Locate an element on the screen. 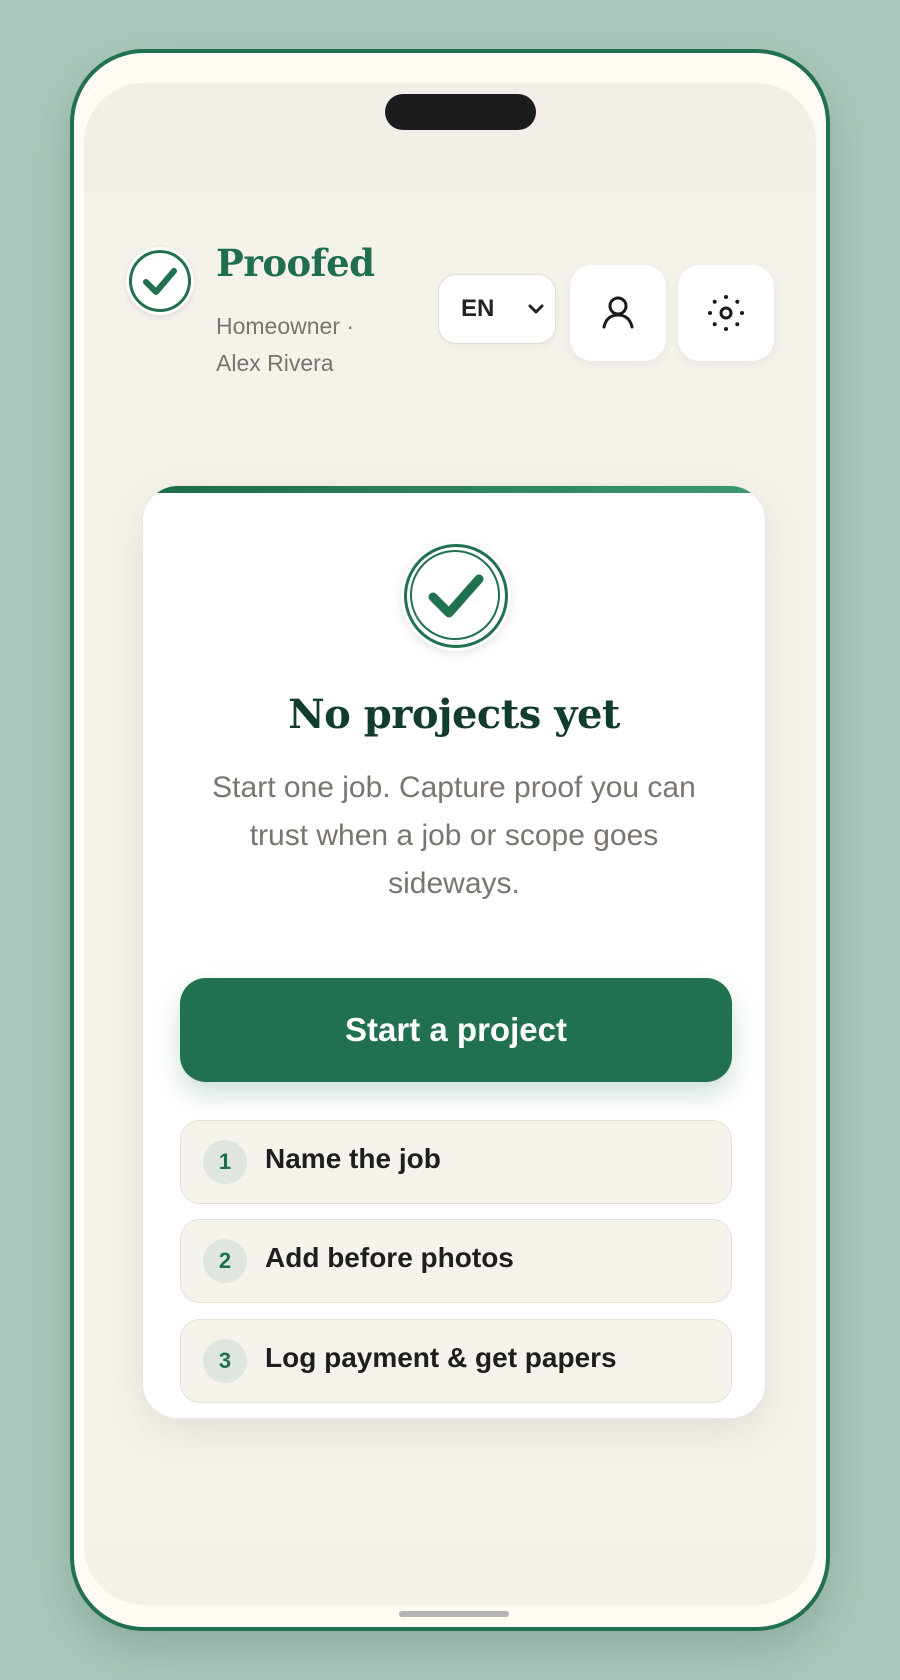 The width and height of the screenshot is (900, 1680). start-project-button: Start a project is located at coordinates (456, 1030).